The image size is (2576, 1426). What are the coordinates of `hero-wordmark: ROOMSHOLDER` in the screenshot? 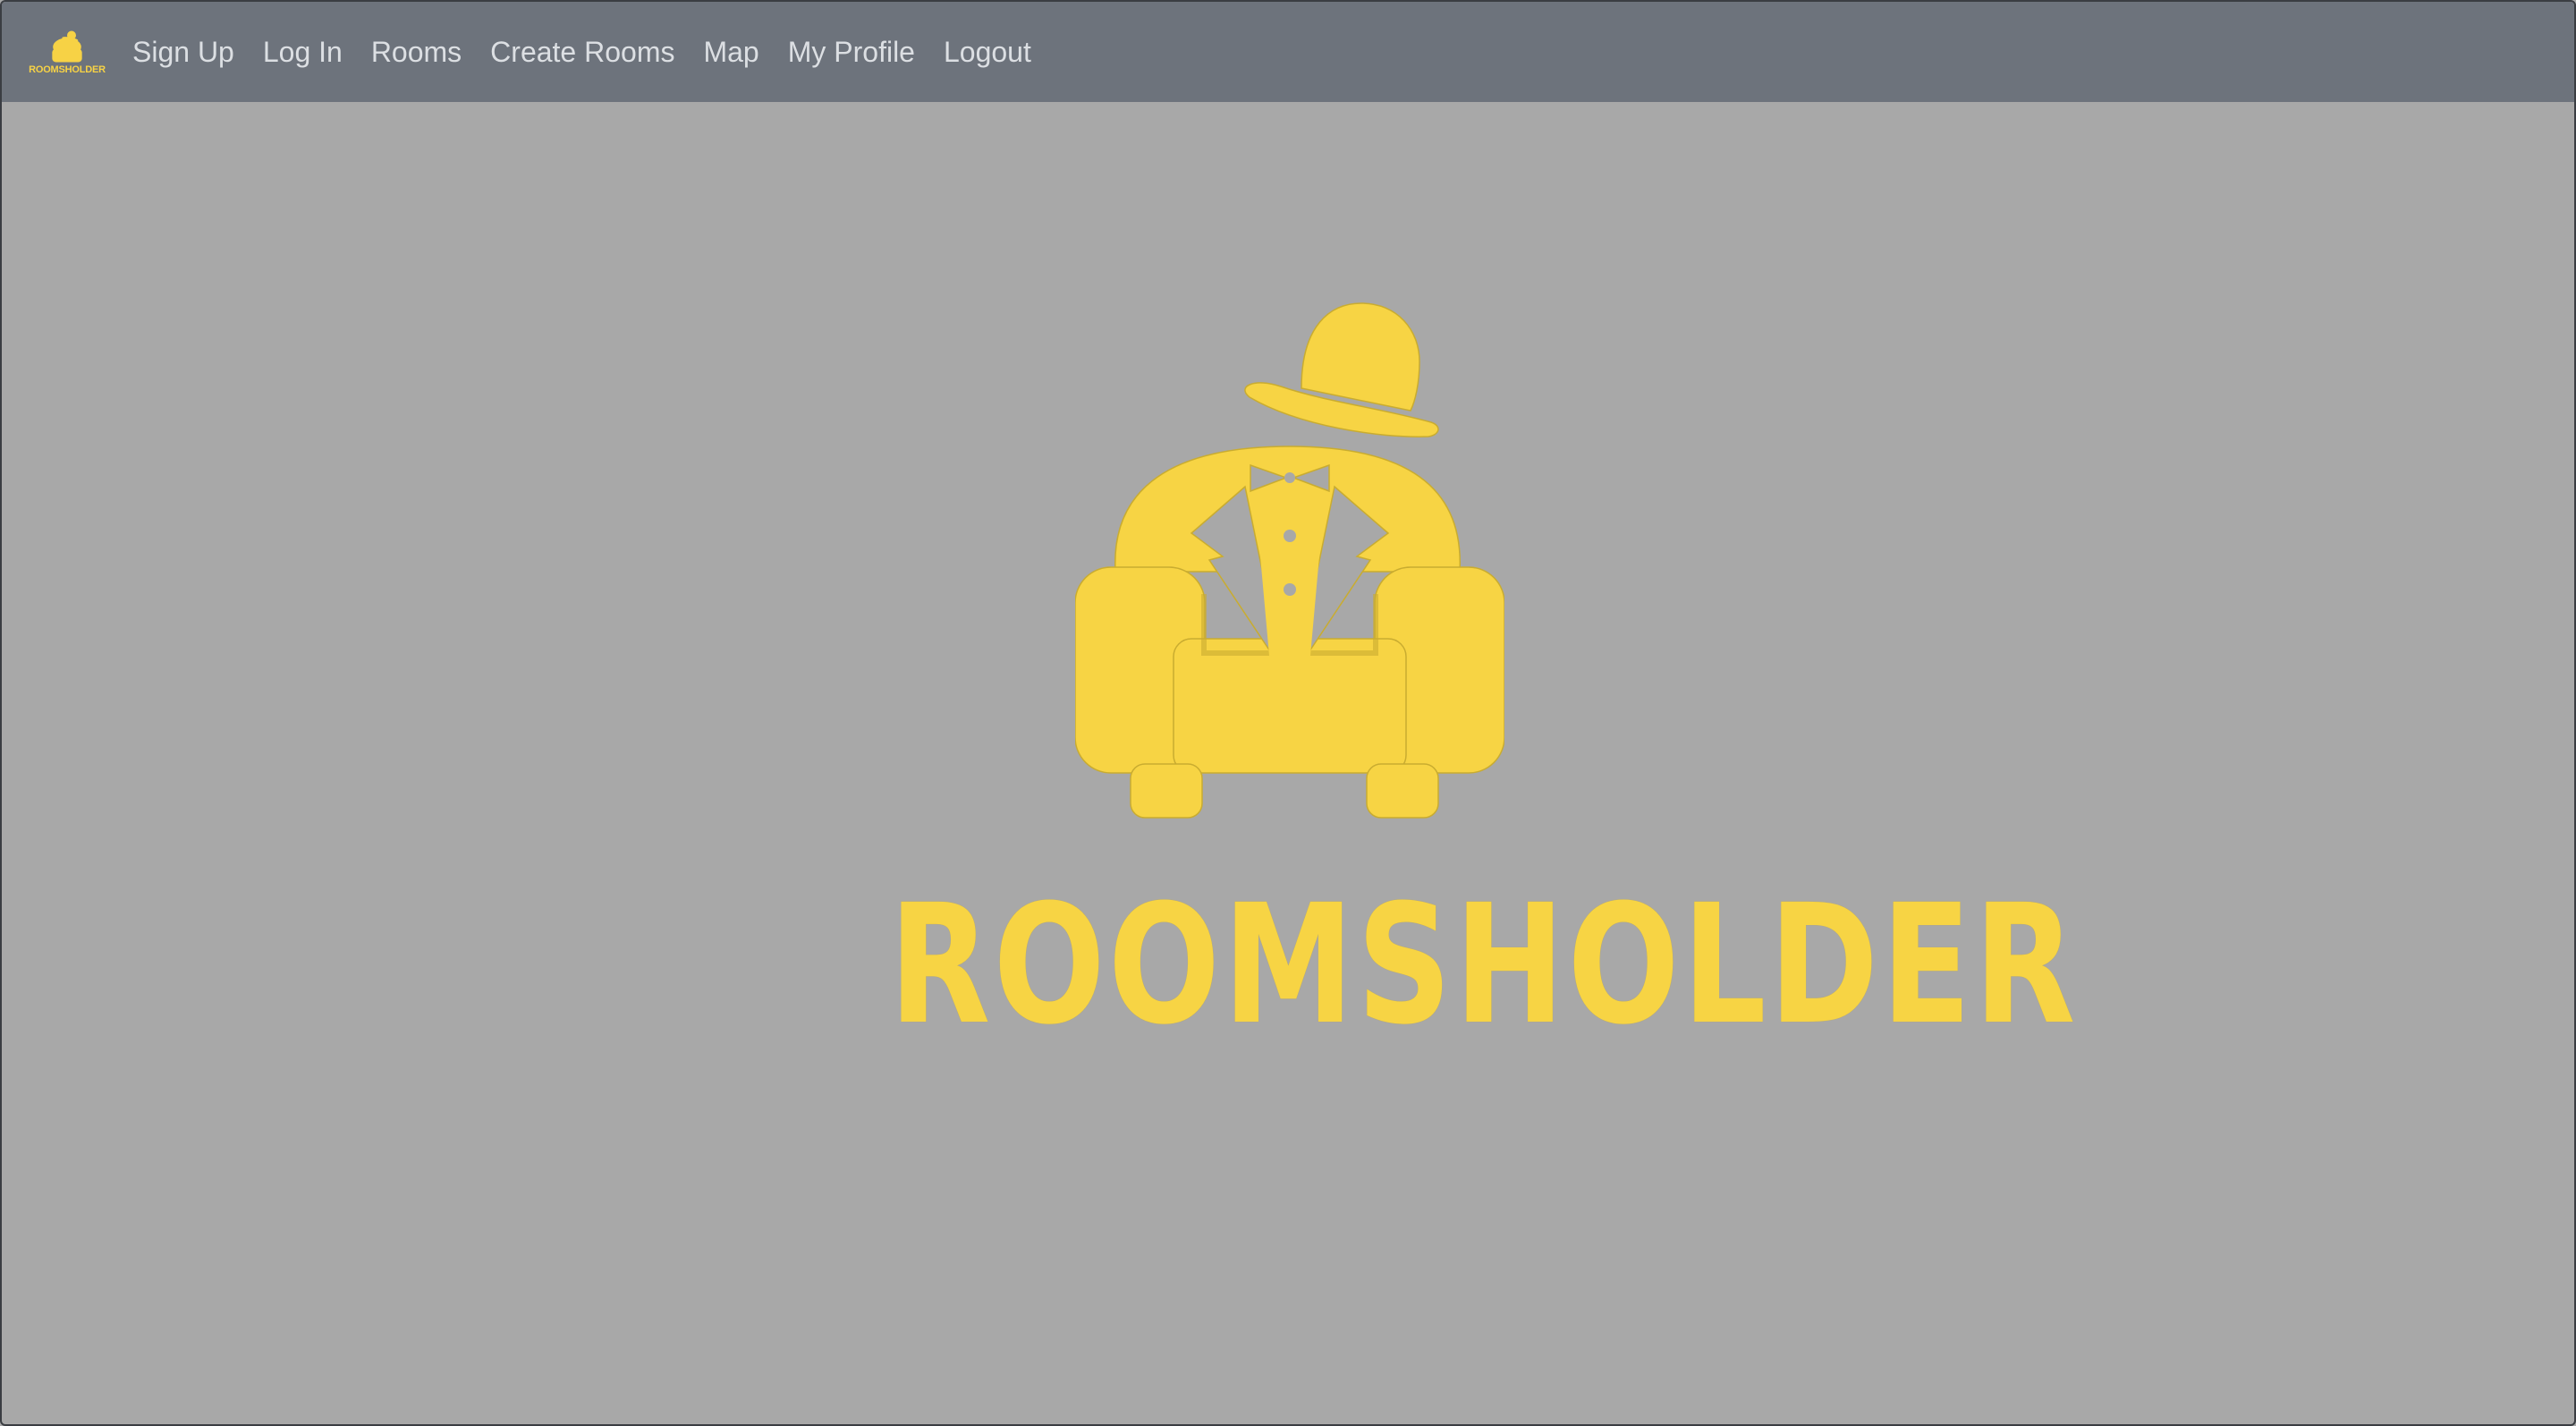 It's located at (1484, 965).